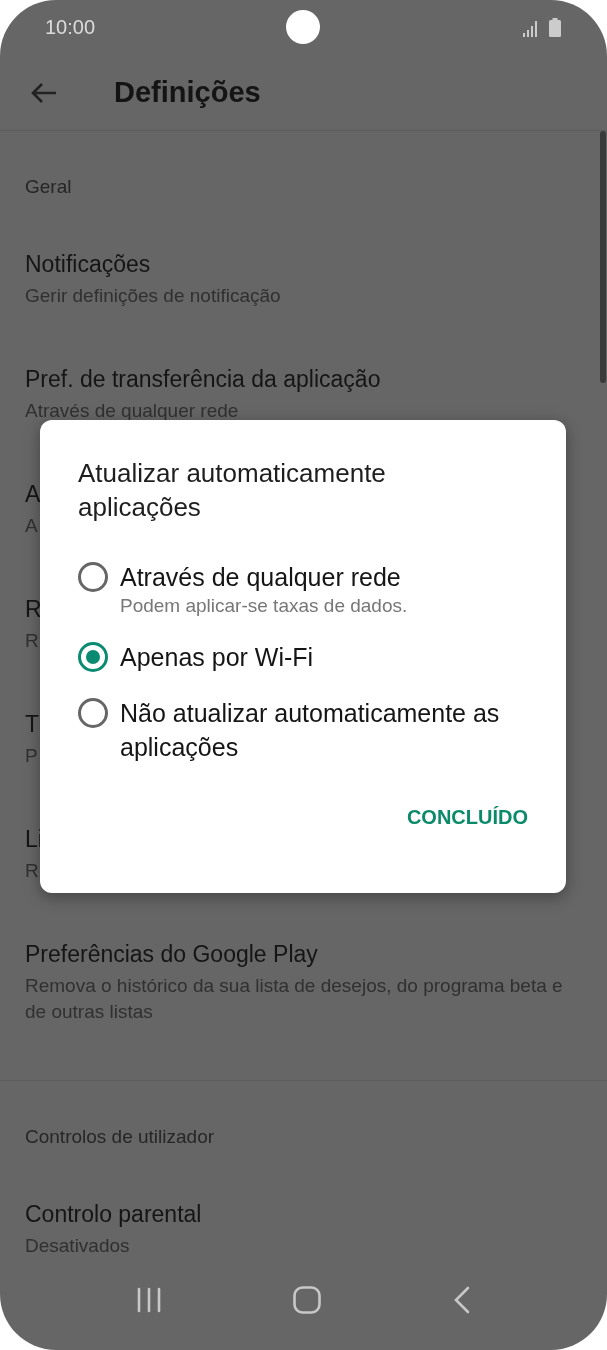 The image size is (607, 1350). Describe the element at coordinates (33, 609) in the screenshot. I see `setting-title: R` at that location.